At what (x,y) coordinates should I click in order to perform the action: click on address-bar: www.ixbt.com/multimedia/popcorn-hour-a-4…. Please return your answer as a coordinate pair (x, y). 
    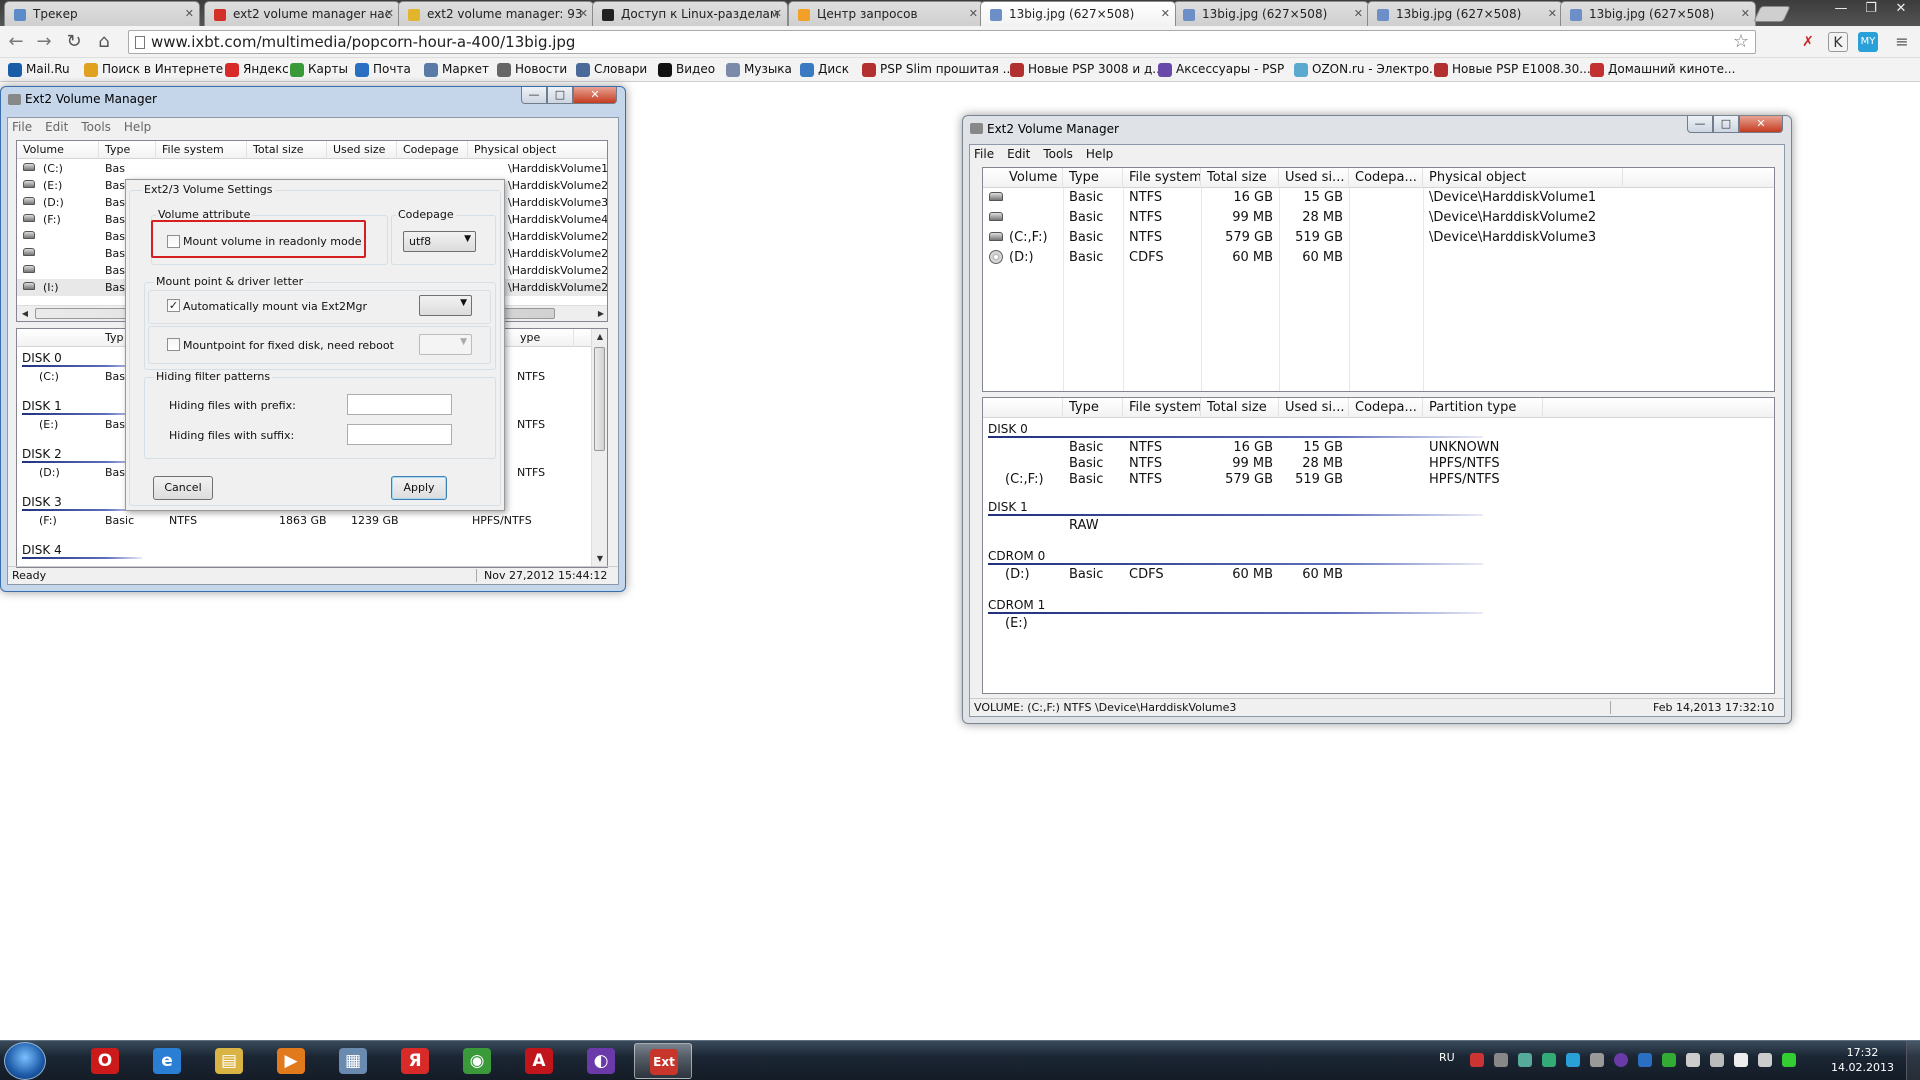
    Looking at the image, I should click on (942, 42).